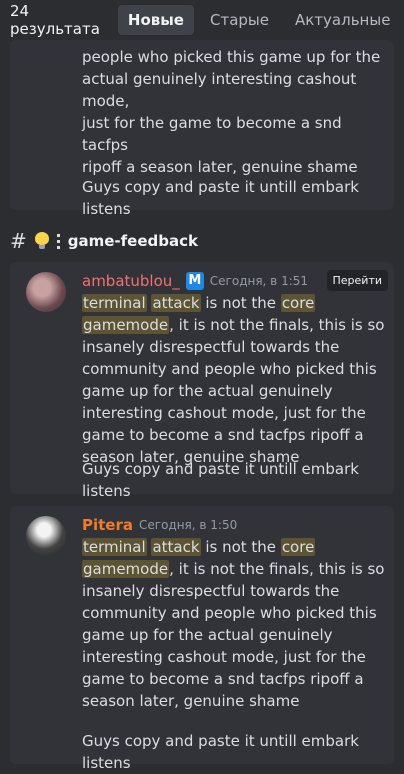 The image size is (404, 774). Describe the element at coordinates (18, 241) in the screenshot. I see `hash-icon: #` at that location.